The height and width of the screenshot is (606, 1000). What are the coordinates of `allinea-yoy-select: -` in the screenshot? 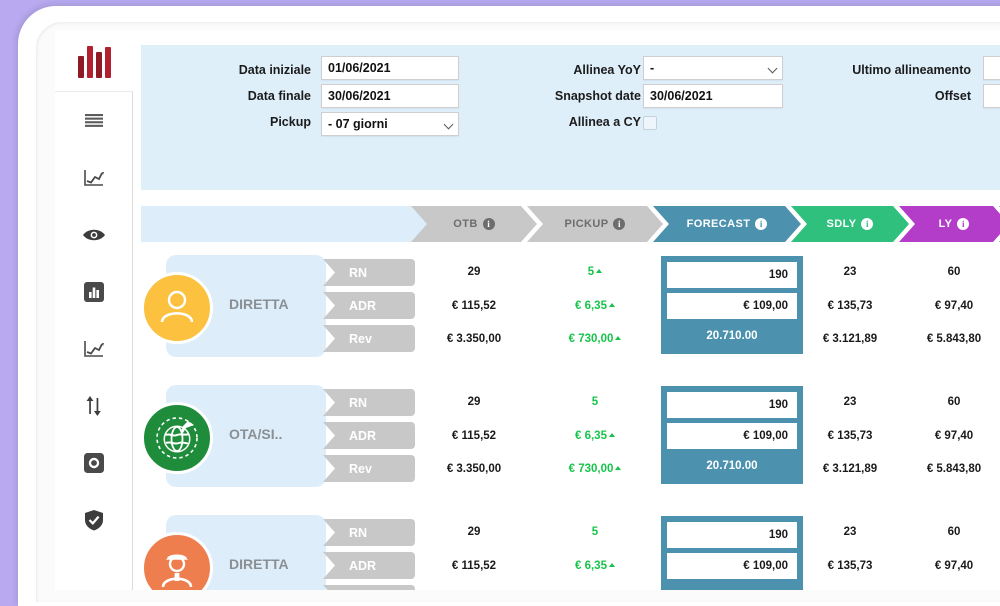 It's located at (713, 68).